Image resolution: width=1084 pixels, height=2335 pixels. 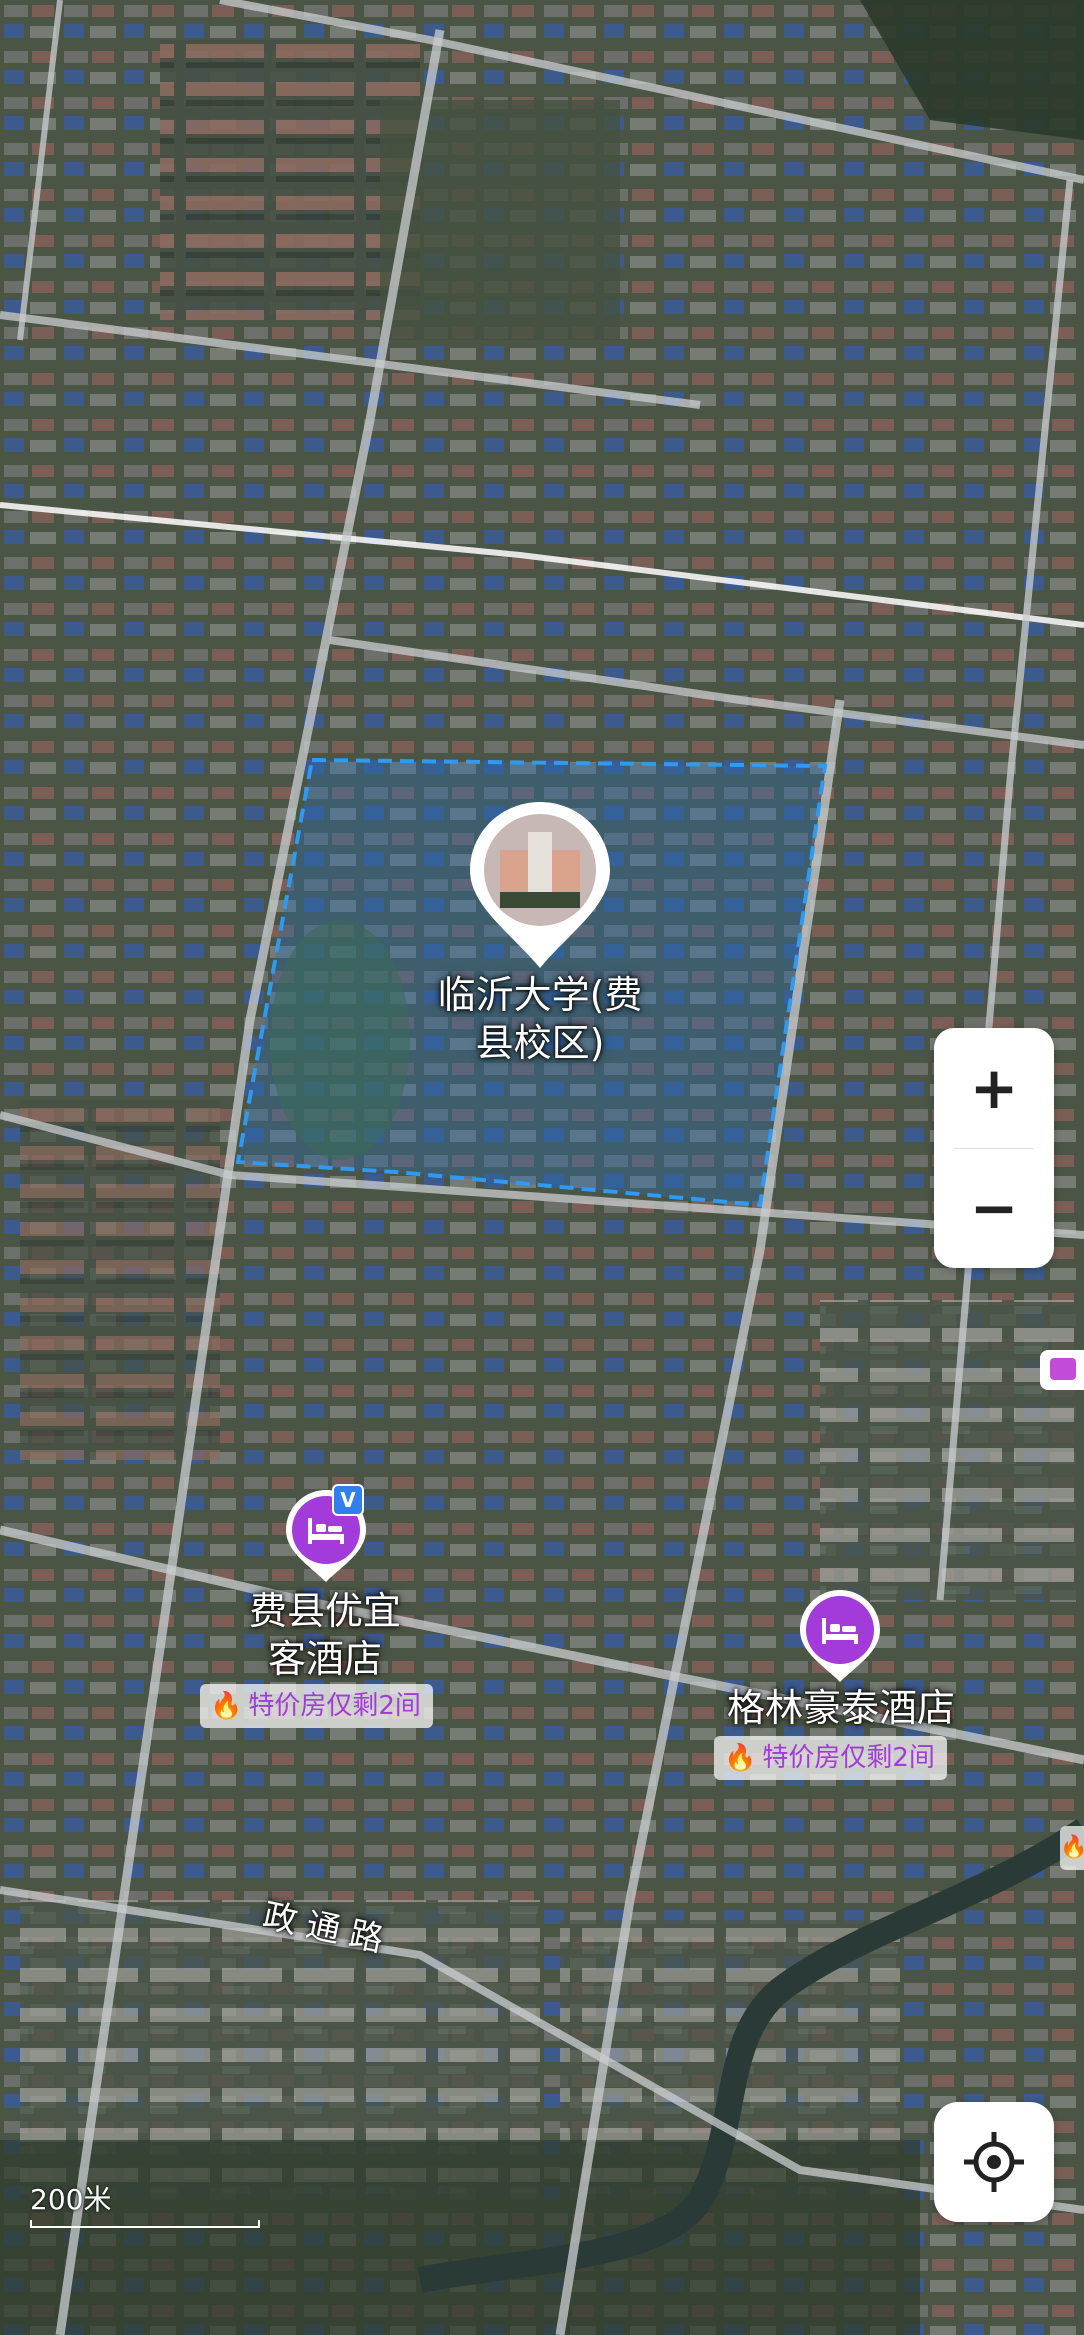 What do you see at coordinates (145, 2224) in the screenshot?
I see `scale-line` at bounding box center [145, 2224].